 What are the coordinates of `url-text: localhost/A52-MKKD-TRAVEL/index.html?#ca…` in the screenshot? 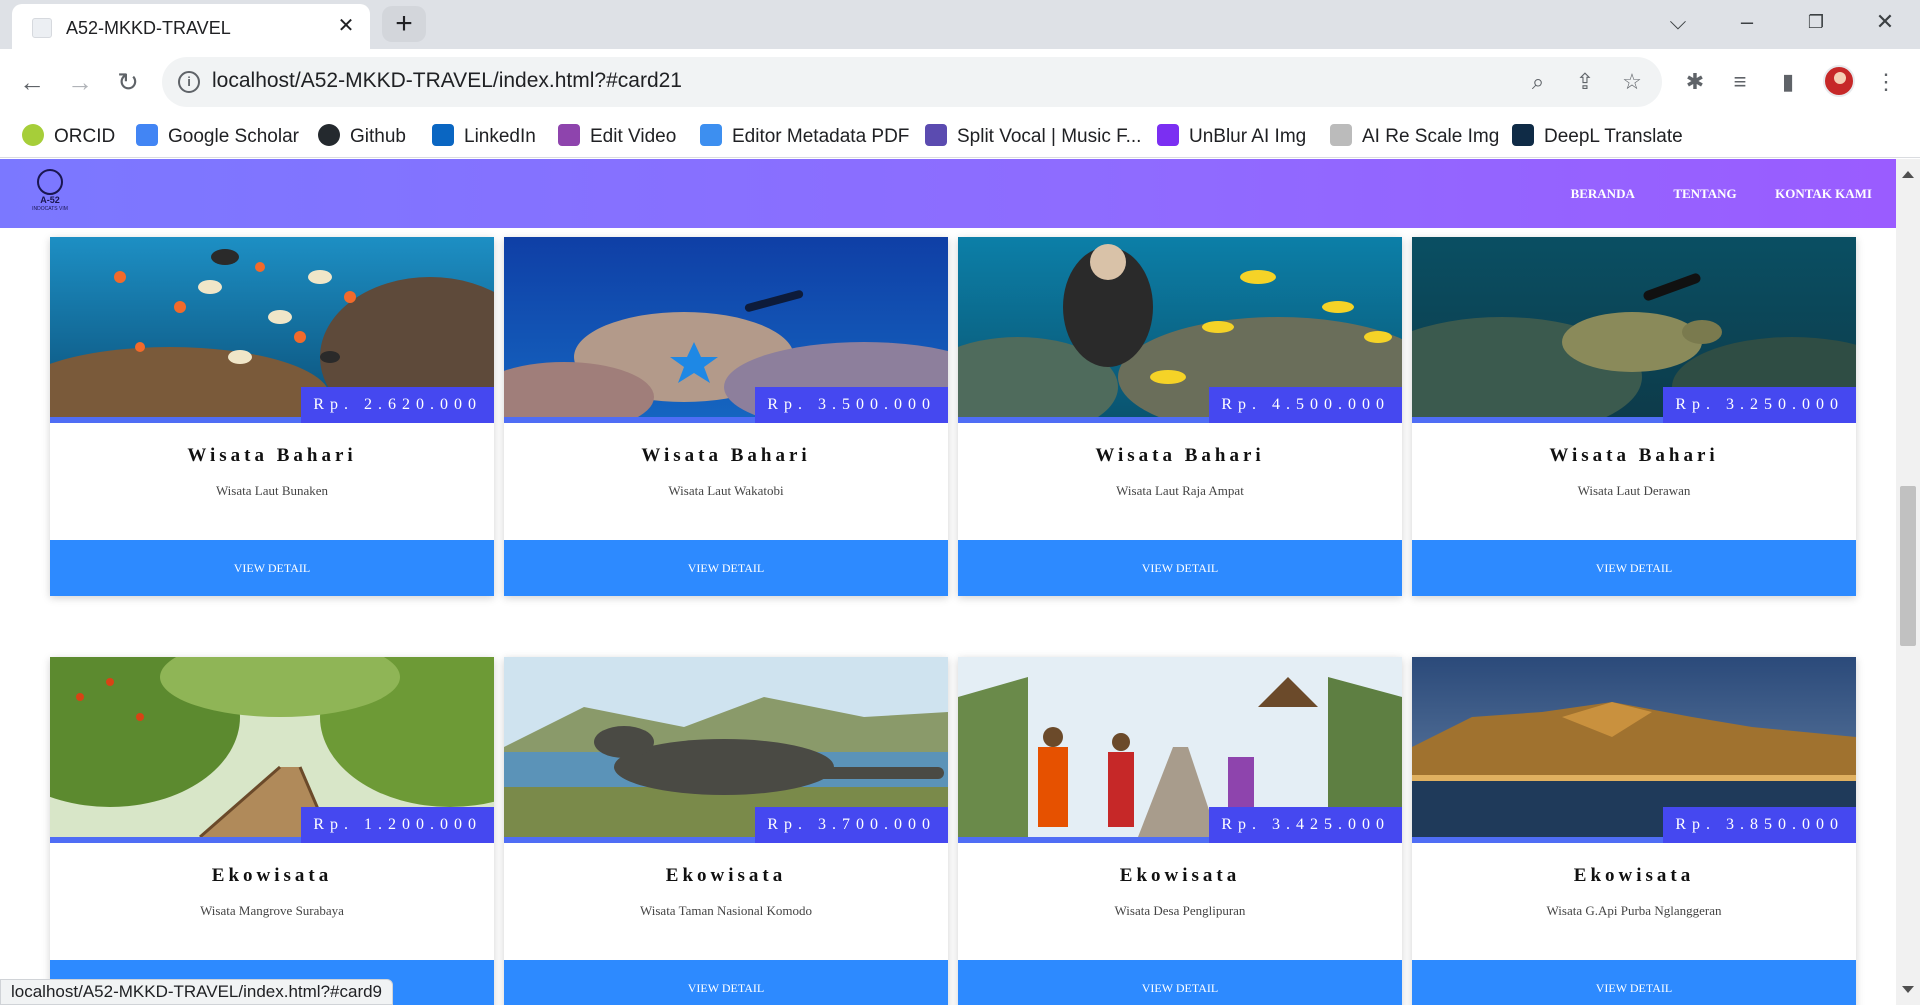 It's located at (447, 81).